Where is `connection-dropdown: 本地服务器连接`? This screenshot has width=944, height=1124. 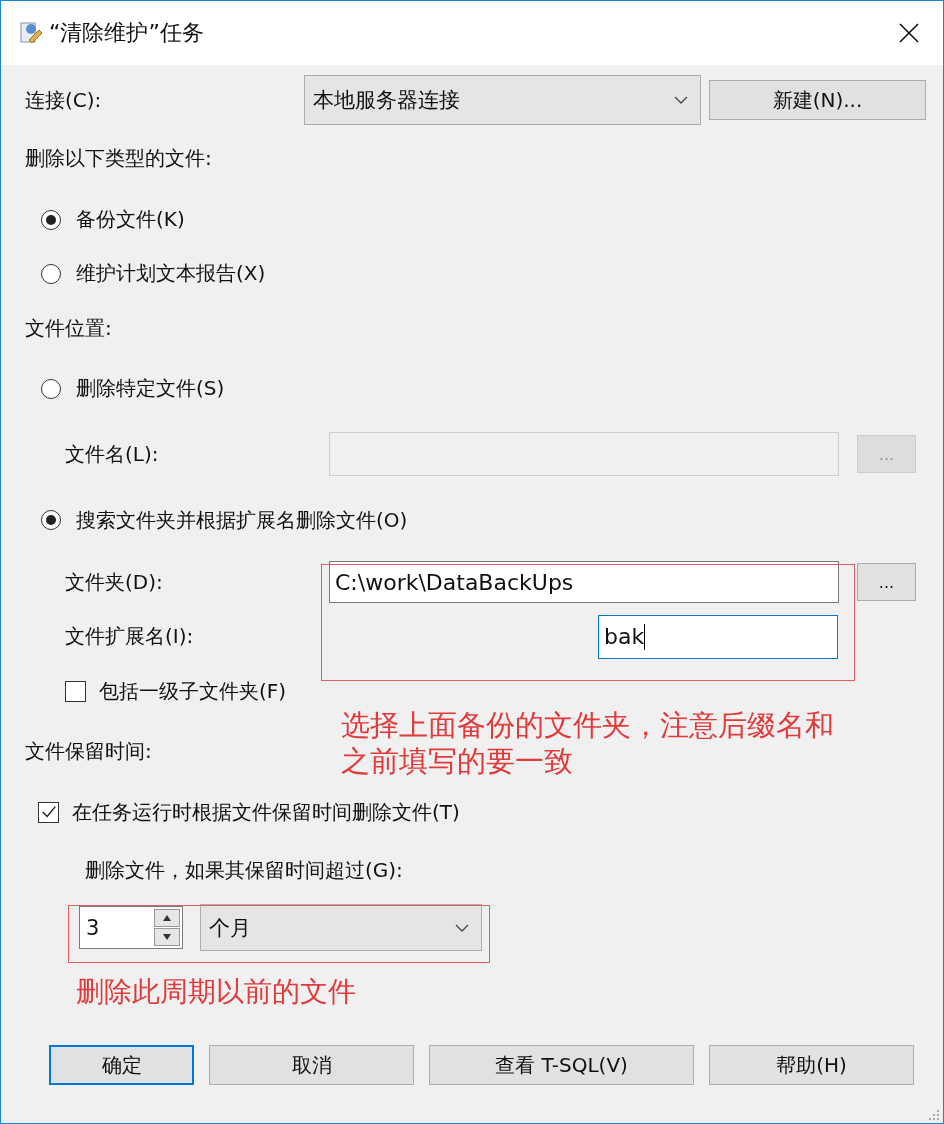 connection-dropdown: 本地服务器连接 is located at coordinates (502, 100).